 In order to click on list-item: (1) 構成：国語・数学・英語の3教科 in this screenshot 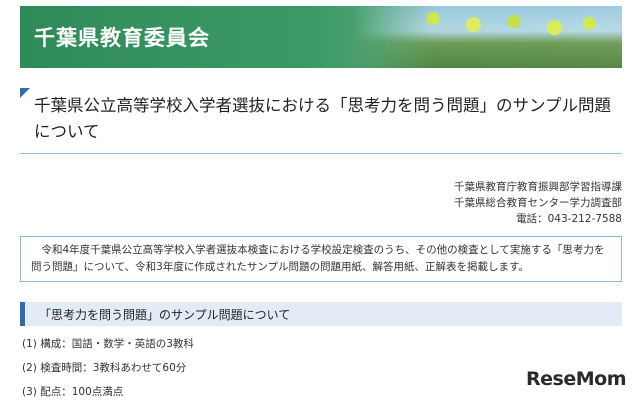, I will do `click(108, 344)`.